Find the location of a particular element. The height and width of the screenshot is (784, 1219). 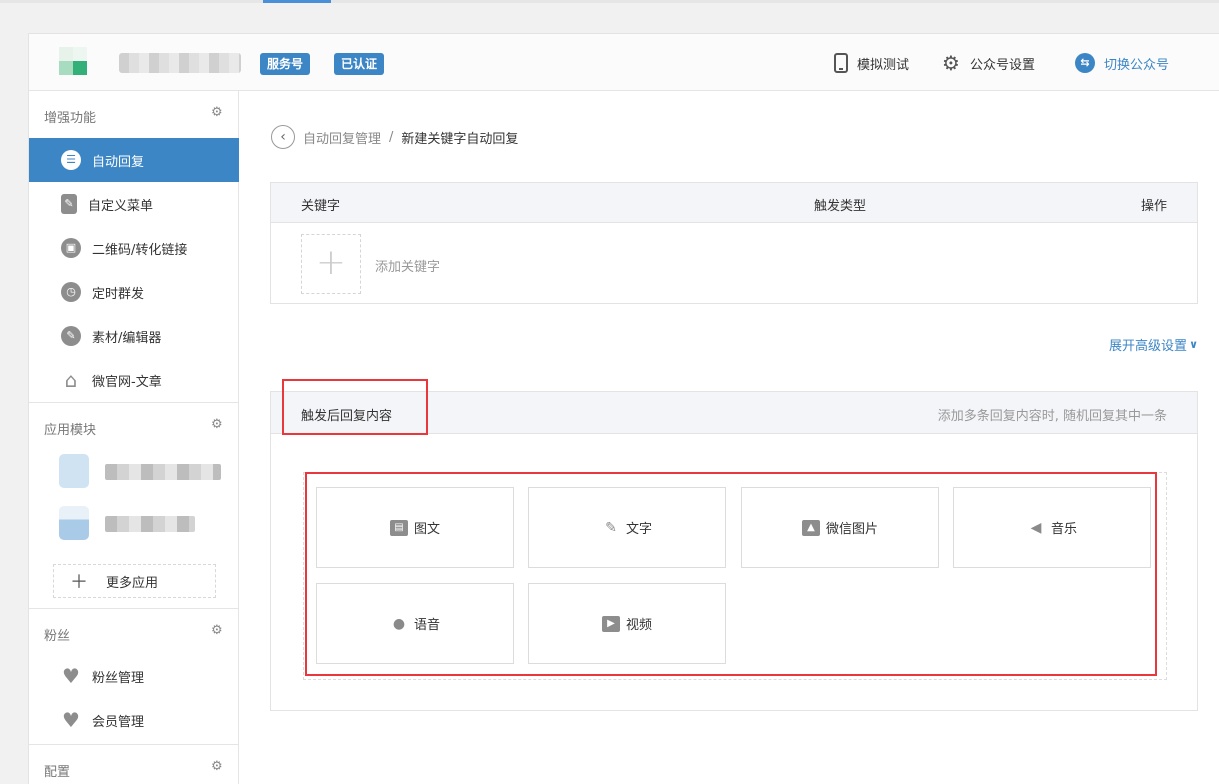

column-header-trigger-type: 触发类型 is located at coordinates (840, 206).